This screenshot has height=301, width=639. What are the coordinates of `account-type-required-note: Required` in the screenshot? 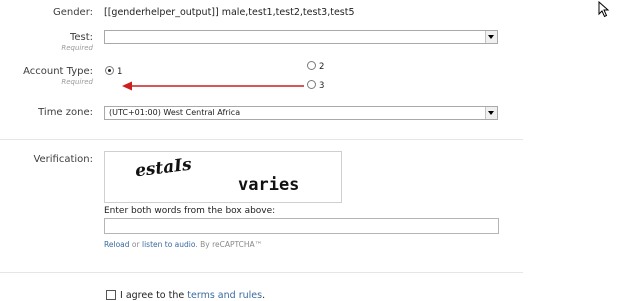 It's located at (77, 82).